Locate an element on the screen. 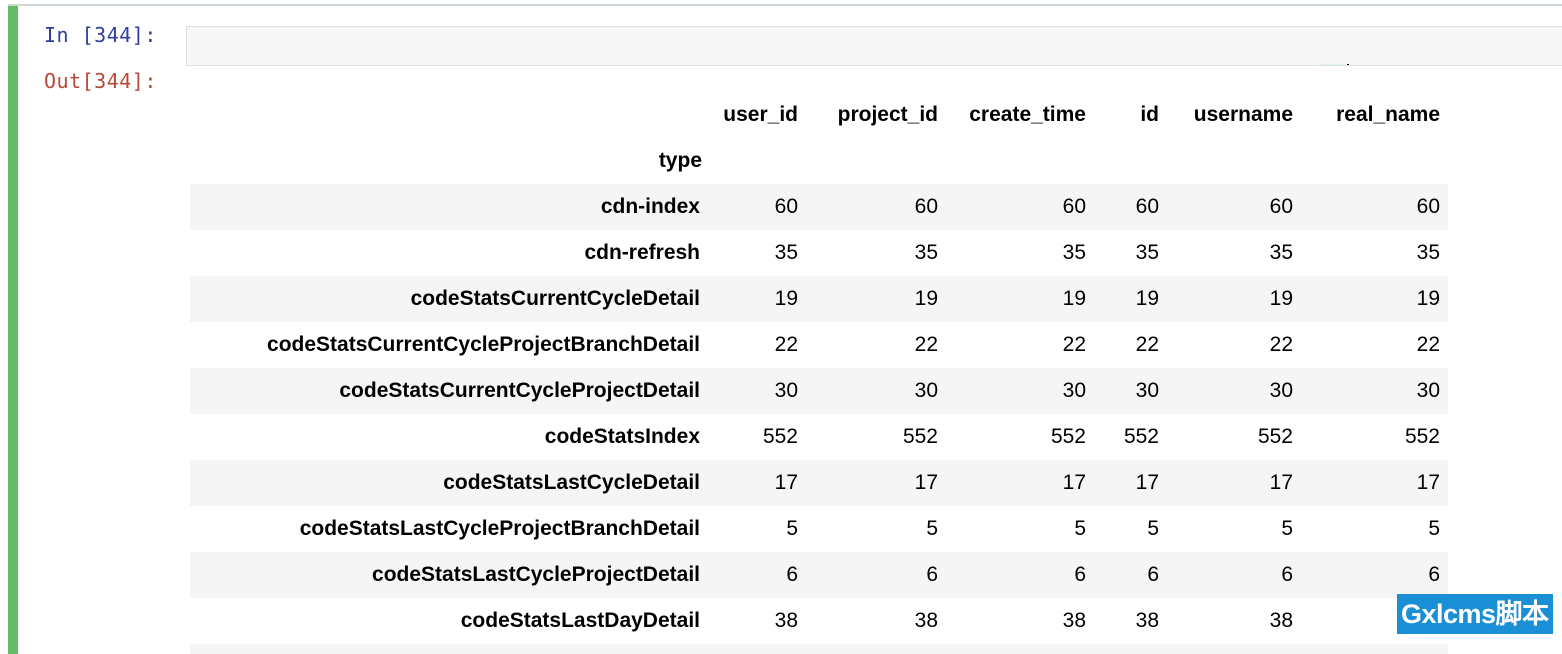 This screenshot has width=1562, height=654. input-prompt-label: In [344]: is located at coordinates (100, 35).